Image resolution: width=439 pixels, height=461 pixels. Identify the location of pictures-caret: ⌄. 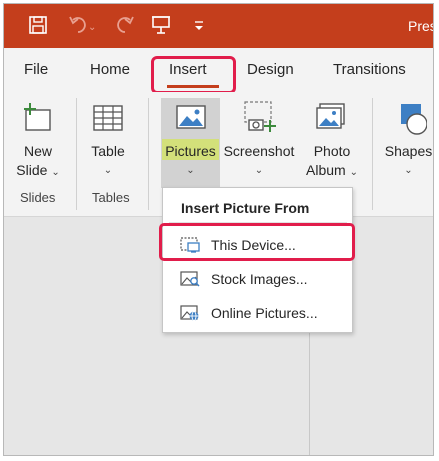
(190, 170).